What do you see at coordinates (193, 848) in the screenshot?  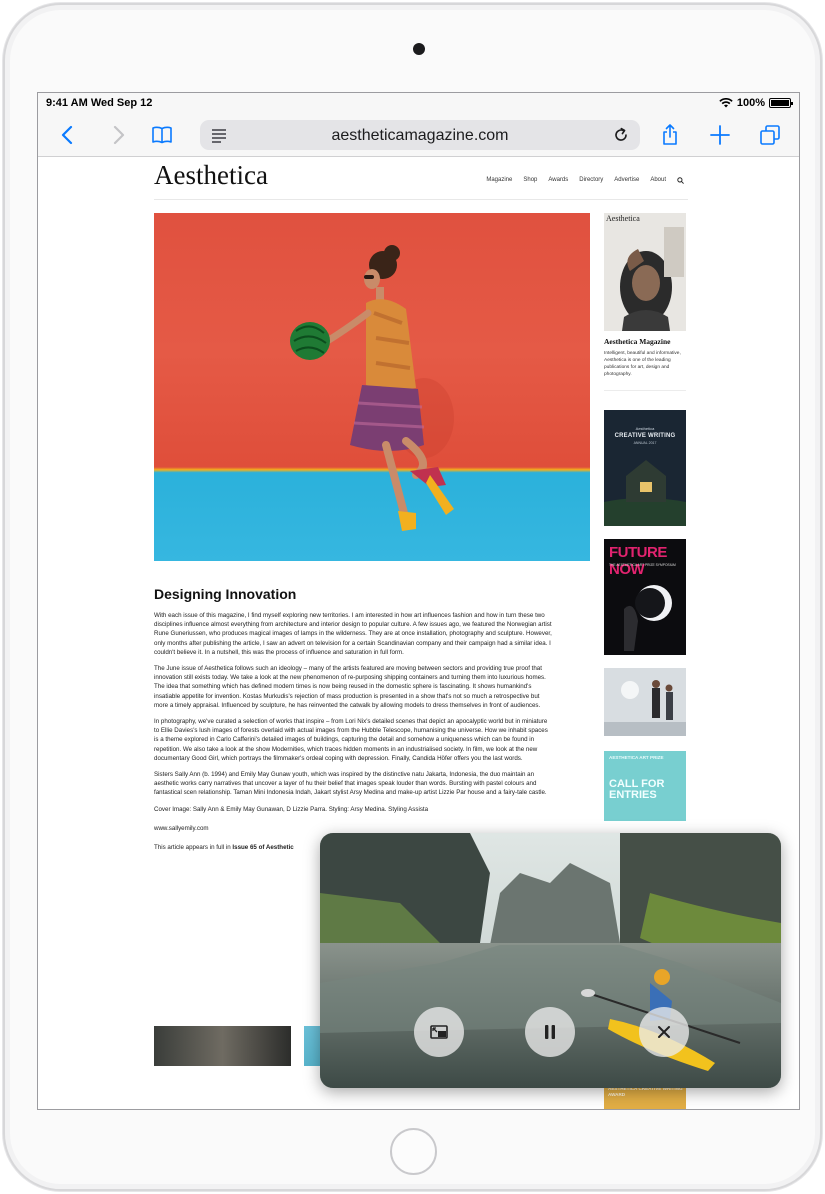 I see `issue-note-prefix: This article appears in full in` at bounding box center [193, 848].